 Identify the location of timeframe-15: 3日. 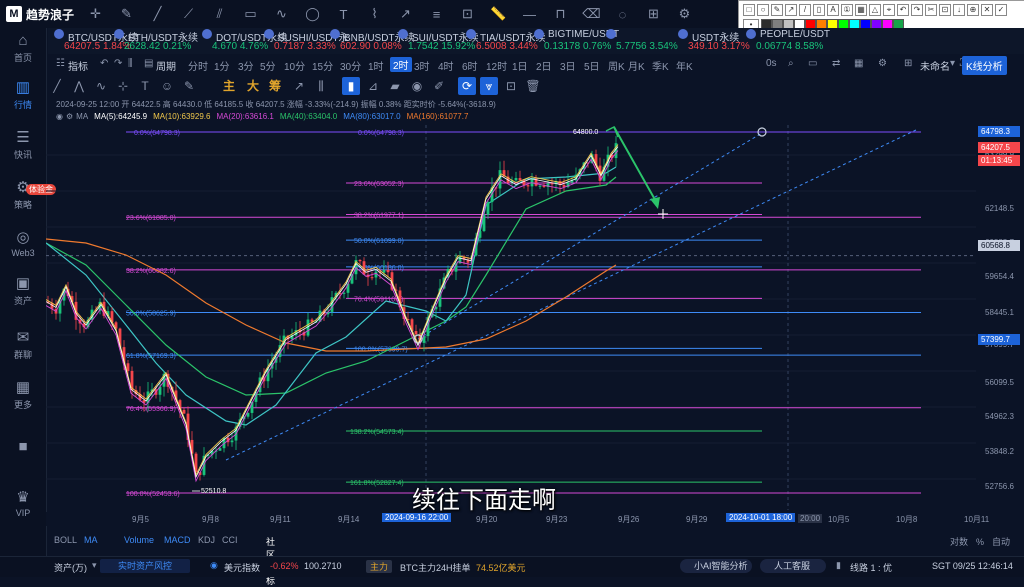
(568, 65).